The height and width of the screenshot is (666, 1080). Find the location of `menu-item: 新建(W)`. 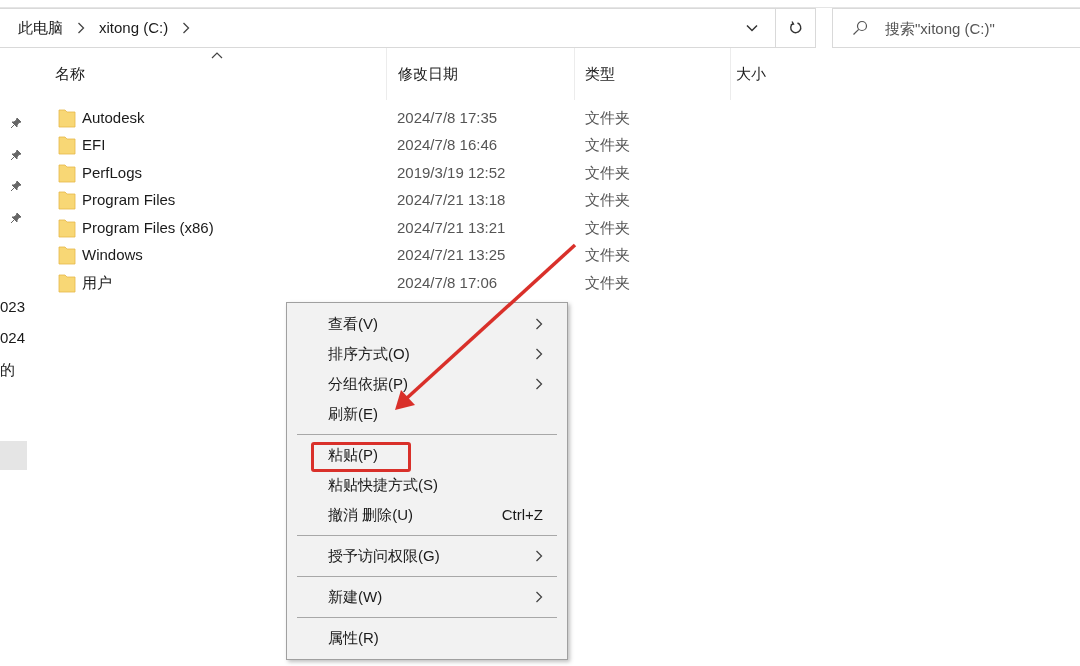

menu-item: 新建(W) is located at coordinates (427, 597).